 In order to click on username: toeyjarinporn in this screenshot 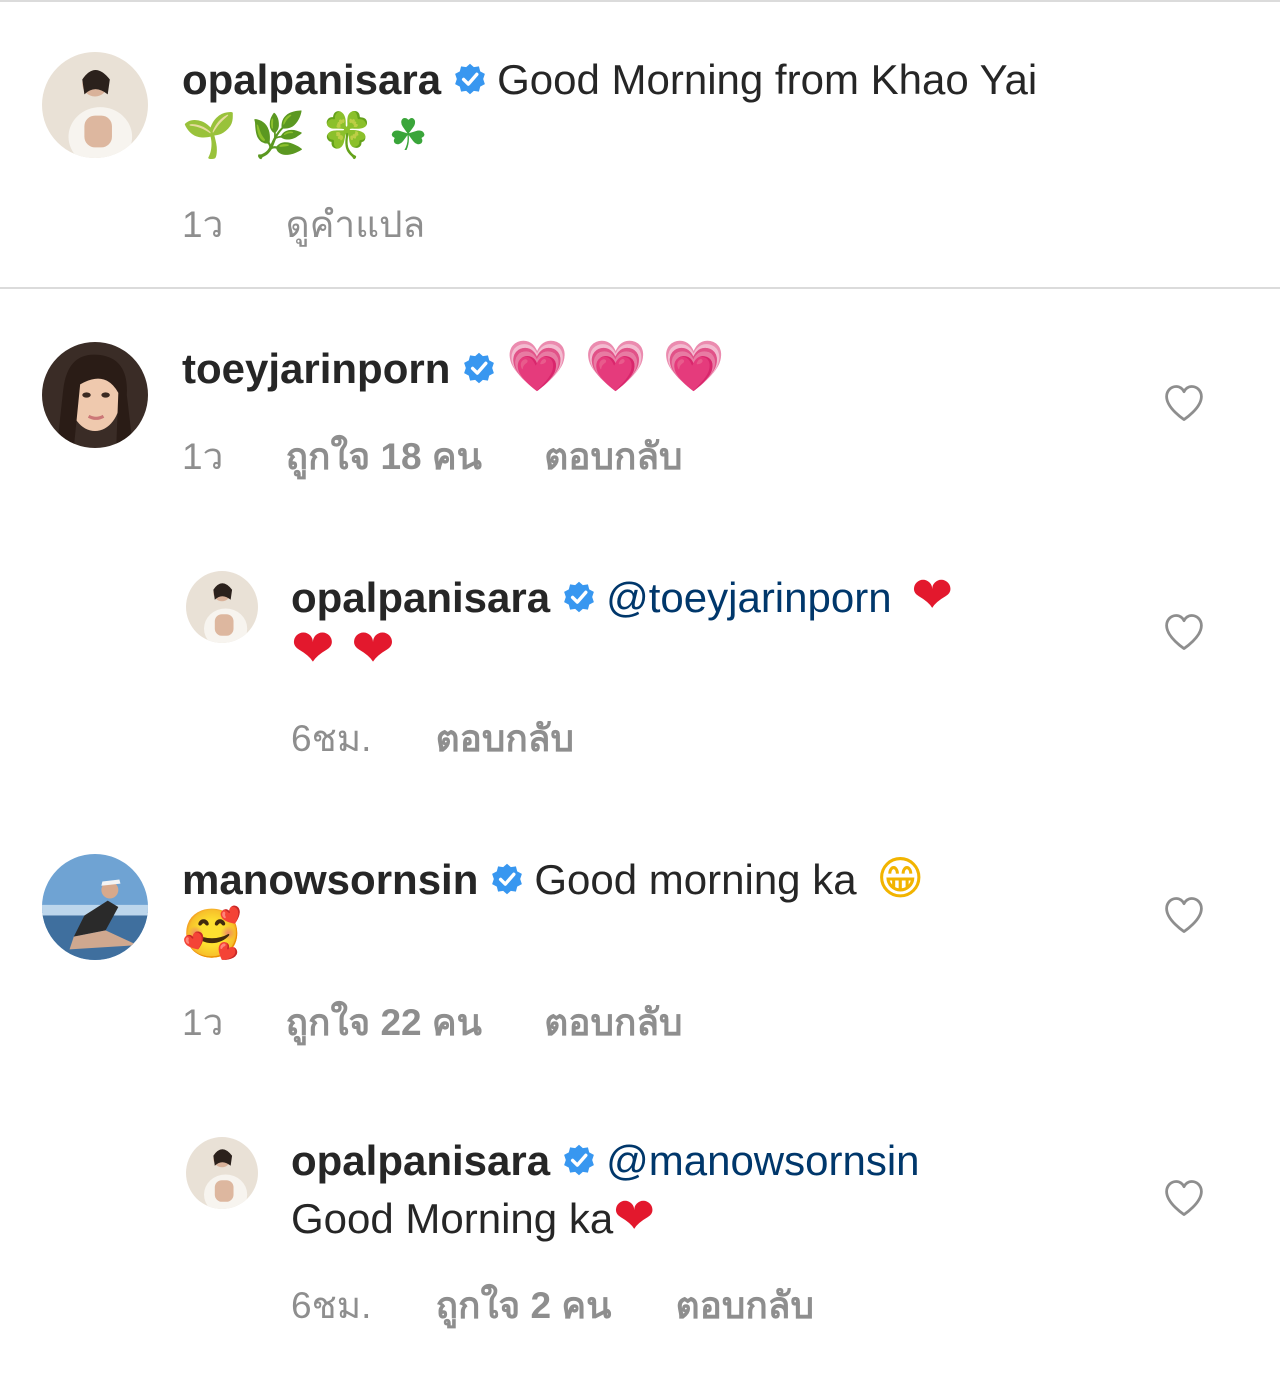, I will do `click(316, 368)`.